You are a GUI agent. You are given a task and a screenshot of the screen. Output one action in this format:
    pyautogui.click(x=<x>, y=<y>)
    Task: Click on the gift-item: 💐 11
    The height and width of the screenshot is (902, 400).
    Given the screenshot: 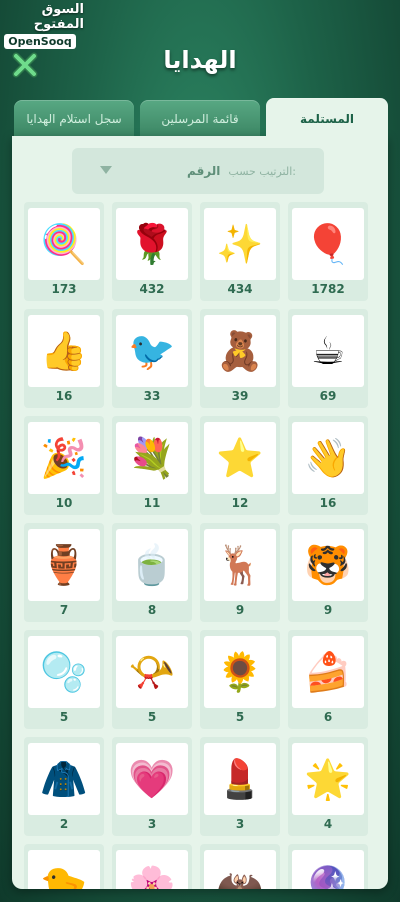 What is the action you would take?
    pyautogui.click(x=152, y=465)
    